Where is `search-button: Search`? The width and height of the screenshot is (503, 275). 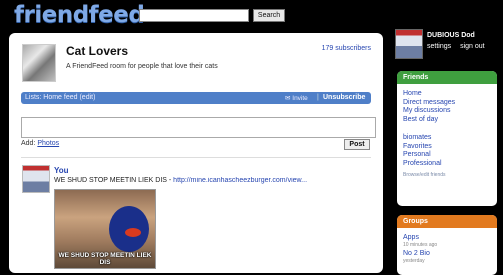 search-button: Search is located at coordinates (269, 15).